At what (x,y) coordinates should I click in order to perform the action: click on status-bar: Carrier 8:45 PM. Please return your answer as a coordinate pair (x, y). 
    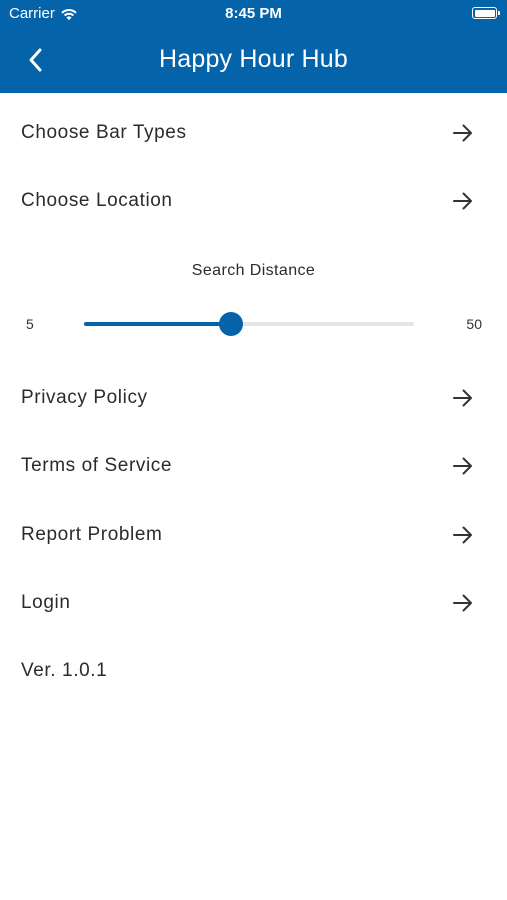
    Looking at the image, I should click on (253, 14).